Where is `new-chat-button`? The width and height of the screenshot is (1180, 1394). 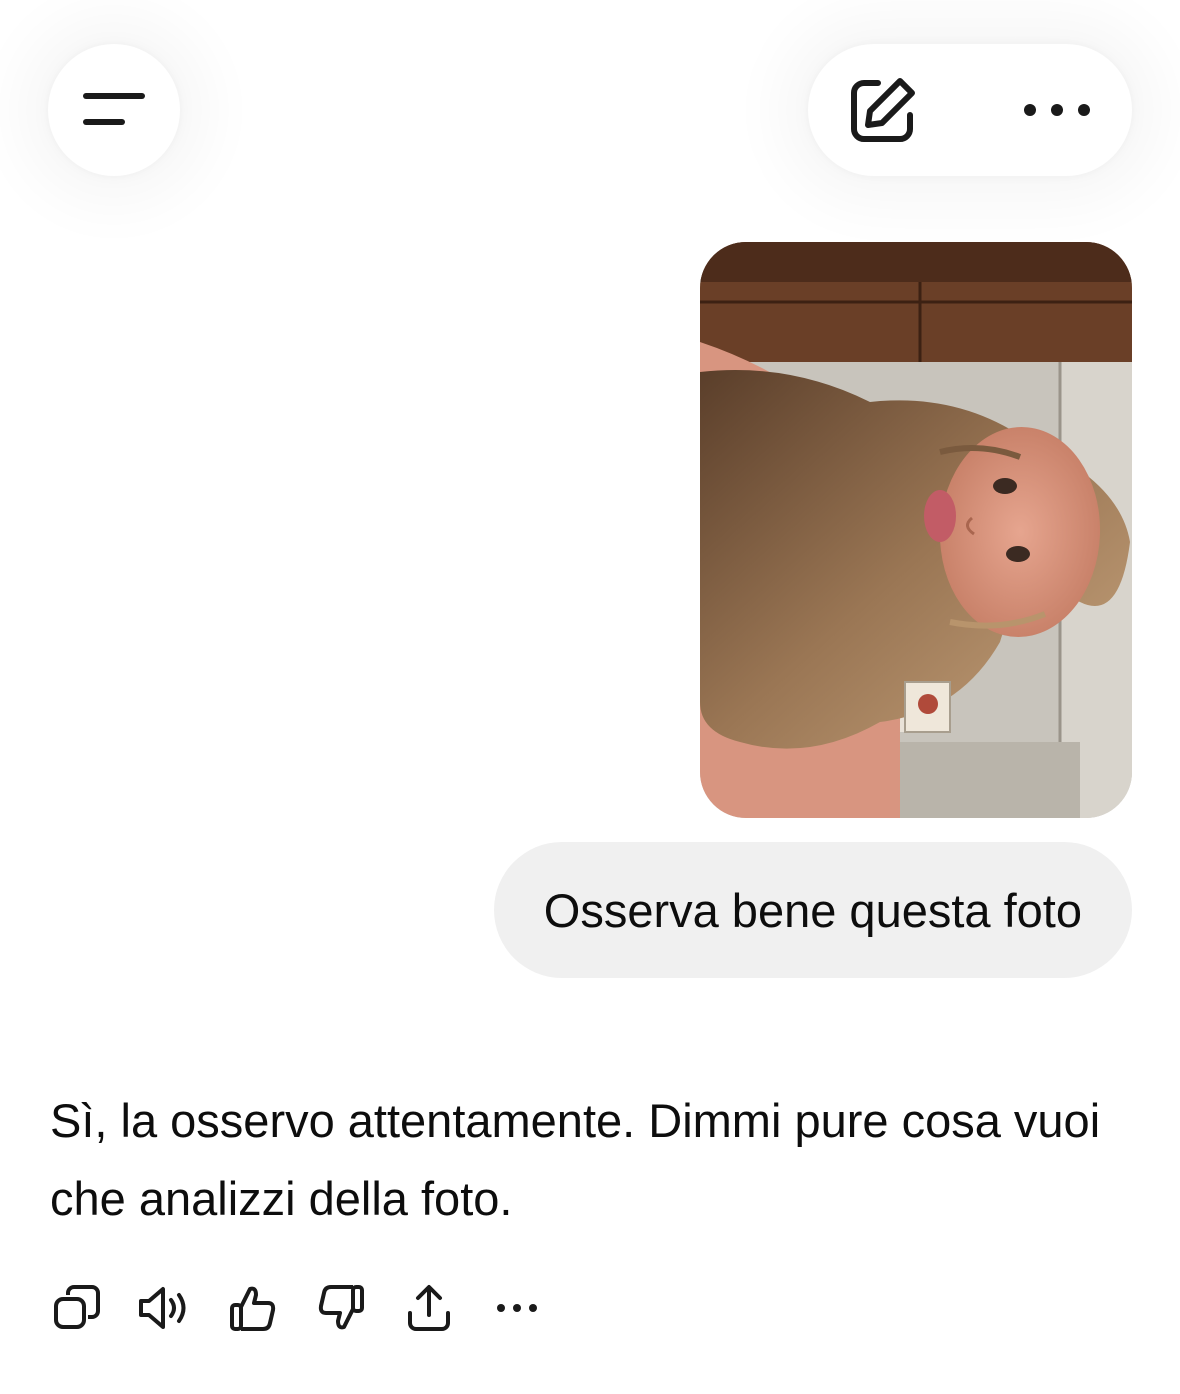
new-chat-button is located at coordinates (883, 110).